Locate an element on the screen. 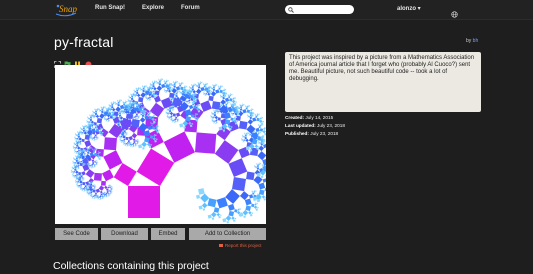 The height and width of the screenshot is (274, 533). nav-run-snap: Run Snap! is located at coordinates (110, 8).